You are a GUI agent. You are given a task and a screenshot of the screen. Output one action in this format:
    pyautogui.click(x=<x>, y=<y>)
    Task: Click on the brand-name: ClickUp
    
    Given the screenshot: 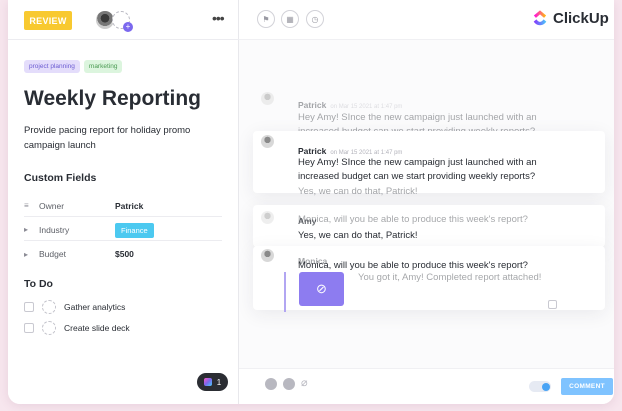 What is the action you would take?
    pyautogui.click(x=581, y=18)
    